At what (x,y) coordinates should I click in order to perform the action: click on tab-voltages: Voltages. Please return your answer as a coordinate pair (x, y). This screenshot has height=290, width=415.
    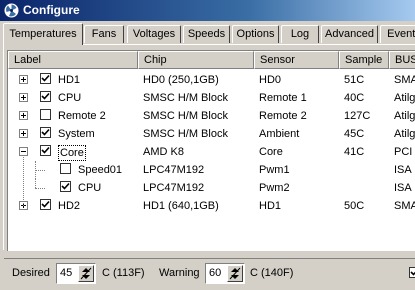
    Looking at the image, I should click on (154, 34).